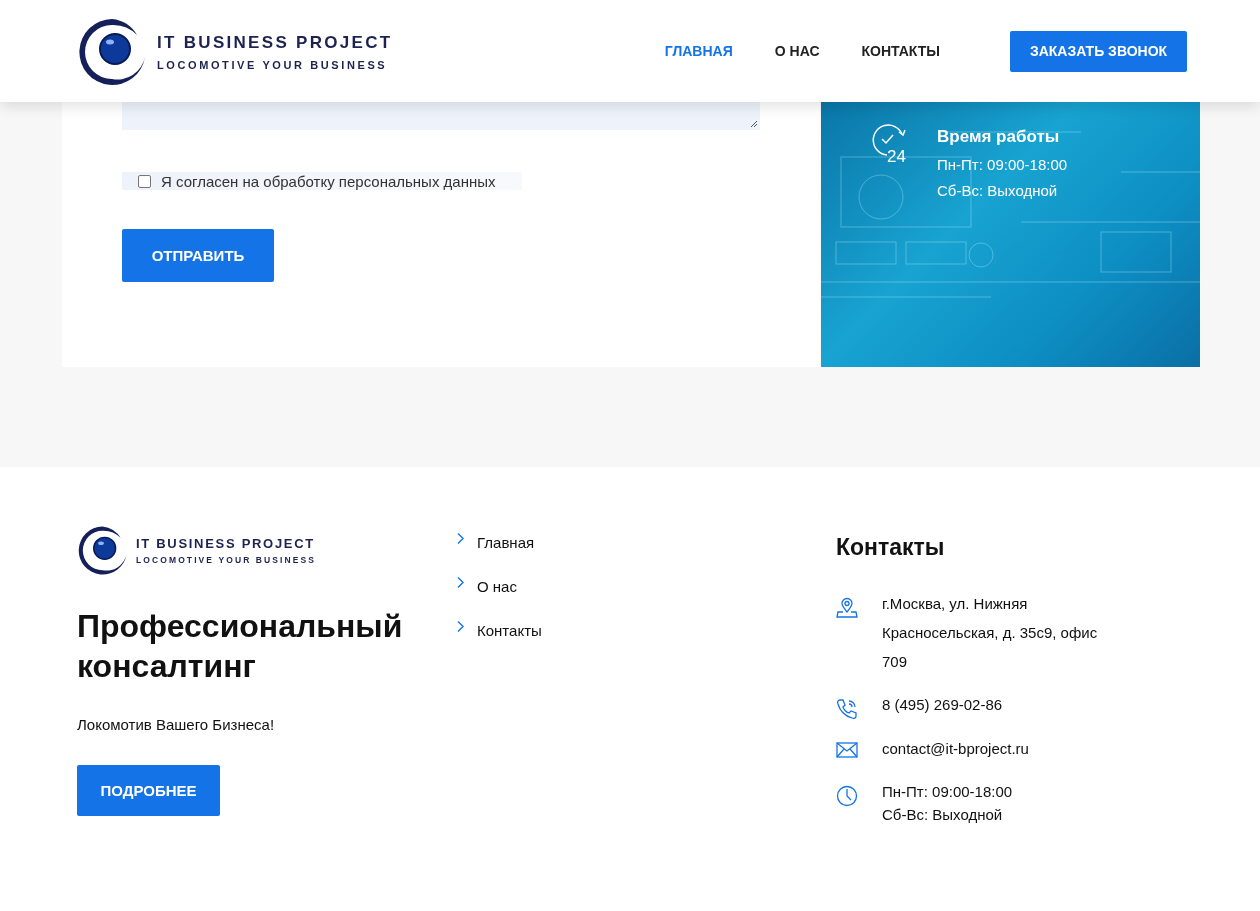 The width and height of the screenshot is (1260, 911). Describe the element at coordinates (847, 709) in the screenshot. I see `phone-icon` at that location.